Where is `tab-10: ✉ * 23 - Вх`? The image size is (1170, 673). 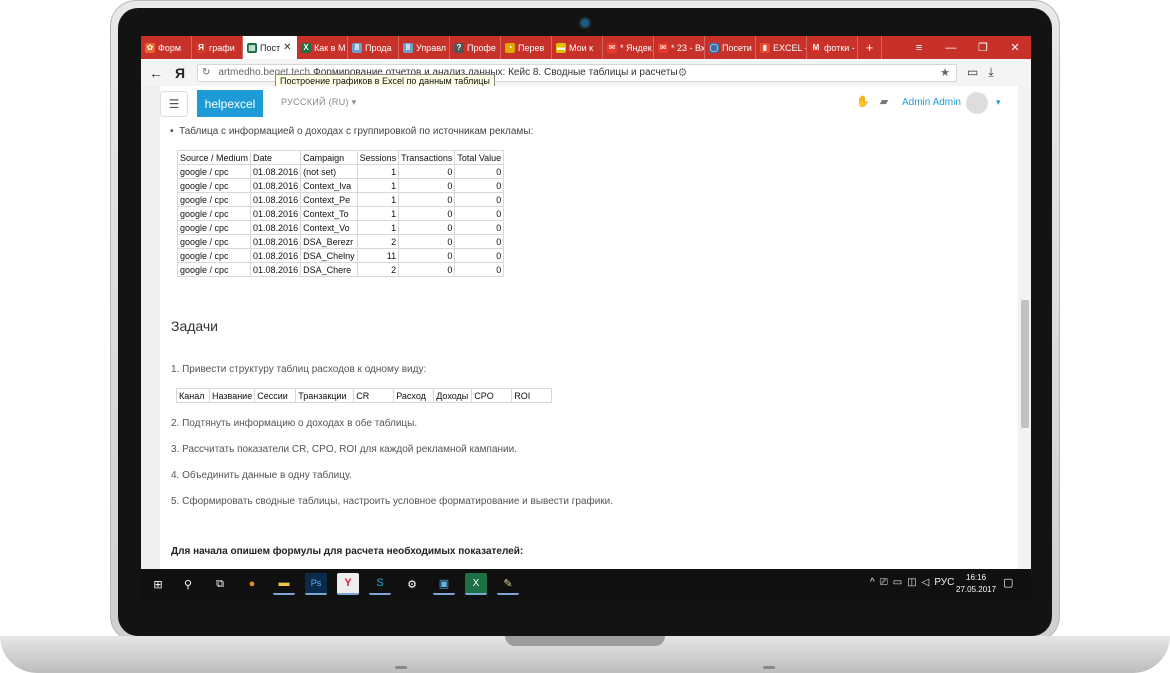 tab-10: ✉ * 23 - Вх is located at coordinates (679, 47).